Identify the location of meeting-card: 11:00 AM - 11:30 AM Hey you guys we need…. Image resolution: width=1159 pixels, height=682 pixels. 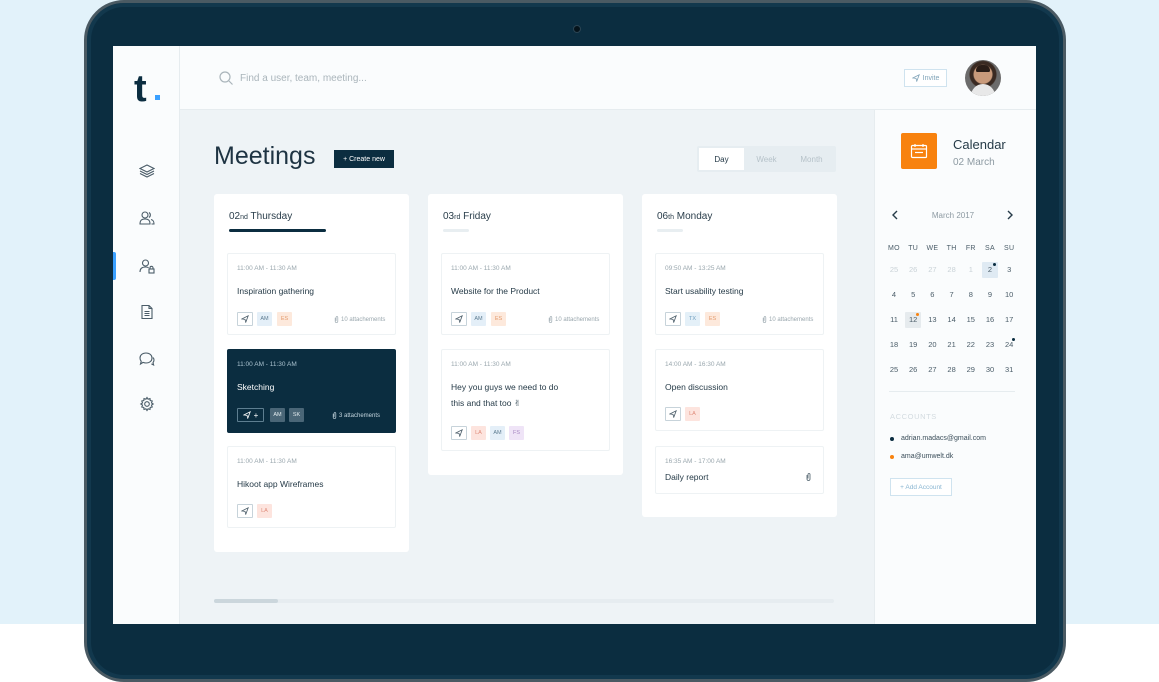
(525, 400).